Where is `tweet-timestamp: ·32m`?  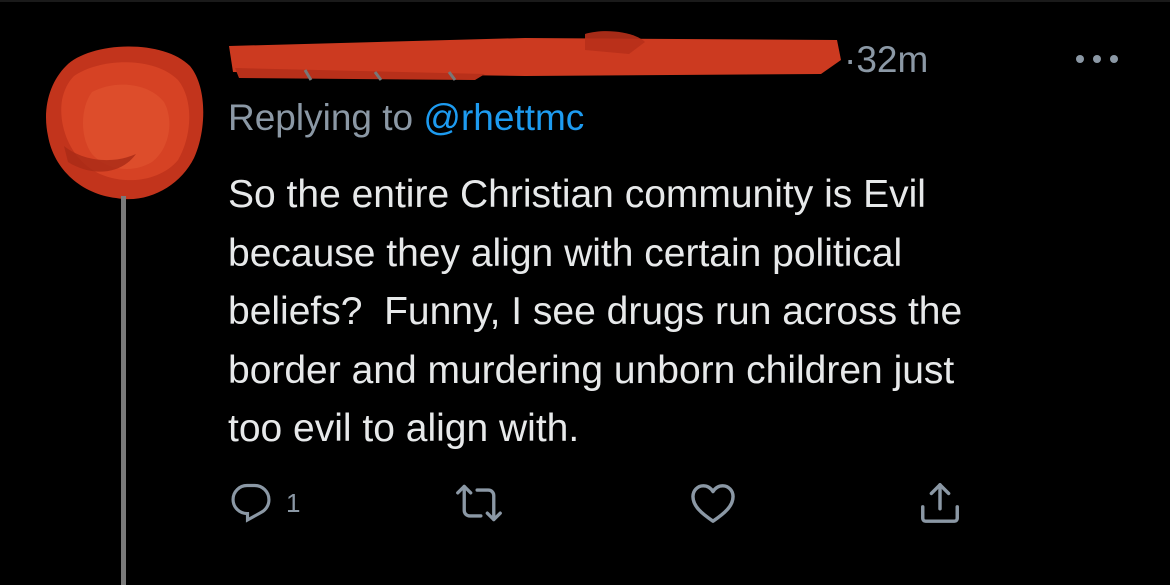
tweet-timestamp: ·32m is located at coordinates (886, 60).